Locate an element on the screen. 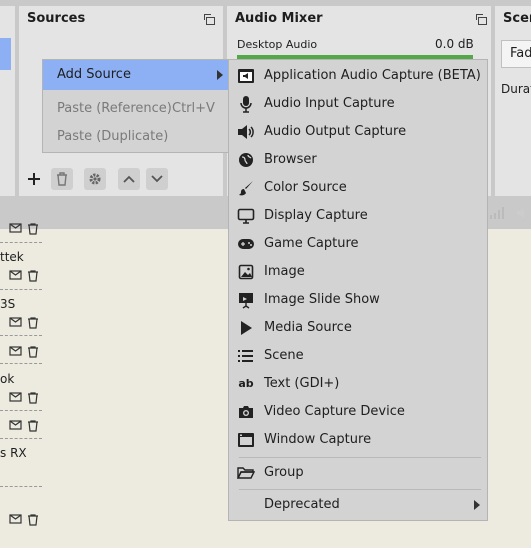  sources-undock-icon is located at coordinates (209, 19).